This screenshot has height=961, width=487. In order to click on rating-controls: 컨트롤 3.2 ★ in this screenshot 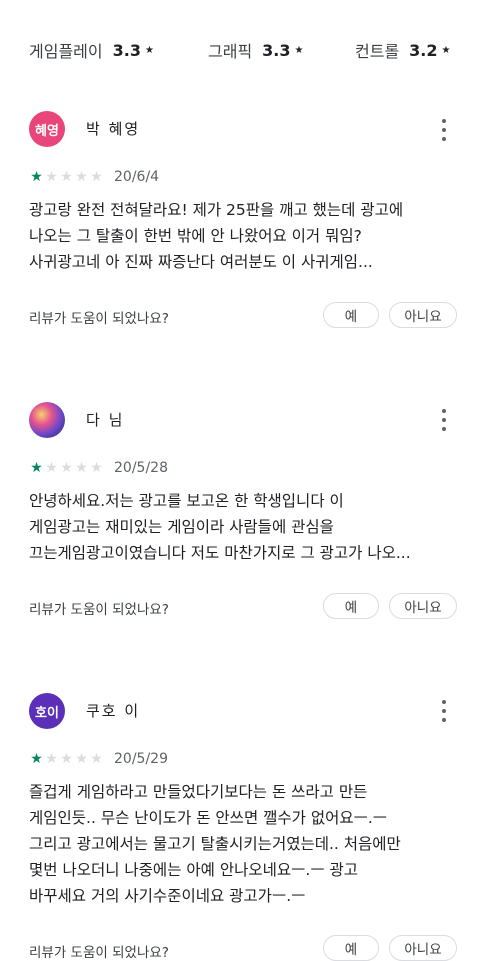, I will do `click(402, 50)`.